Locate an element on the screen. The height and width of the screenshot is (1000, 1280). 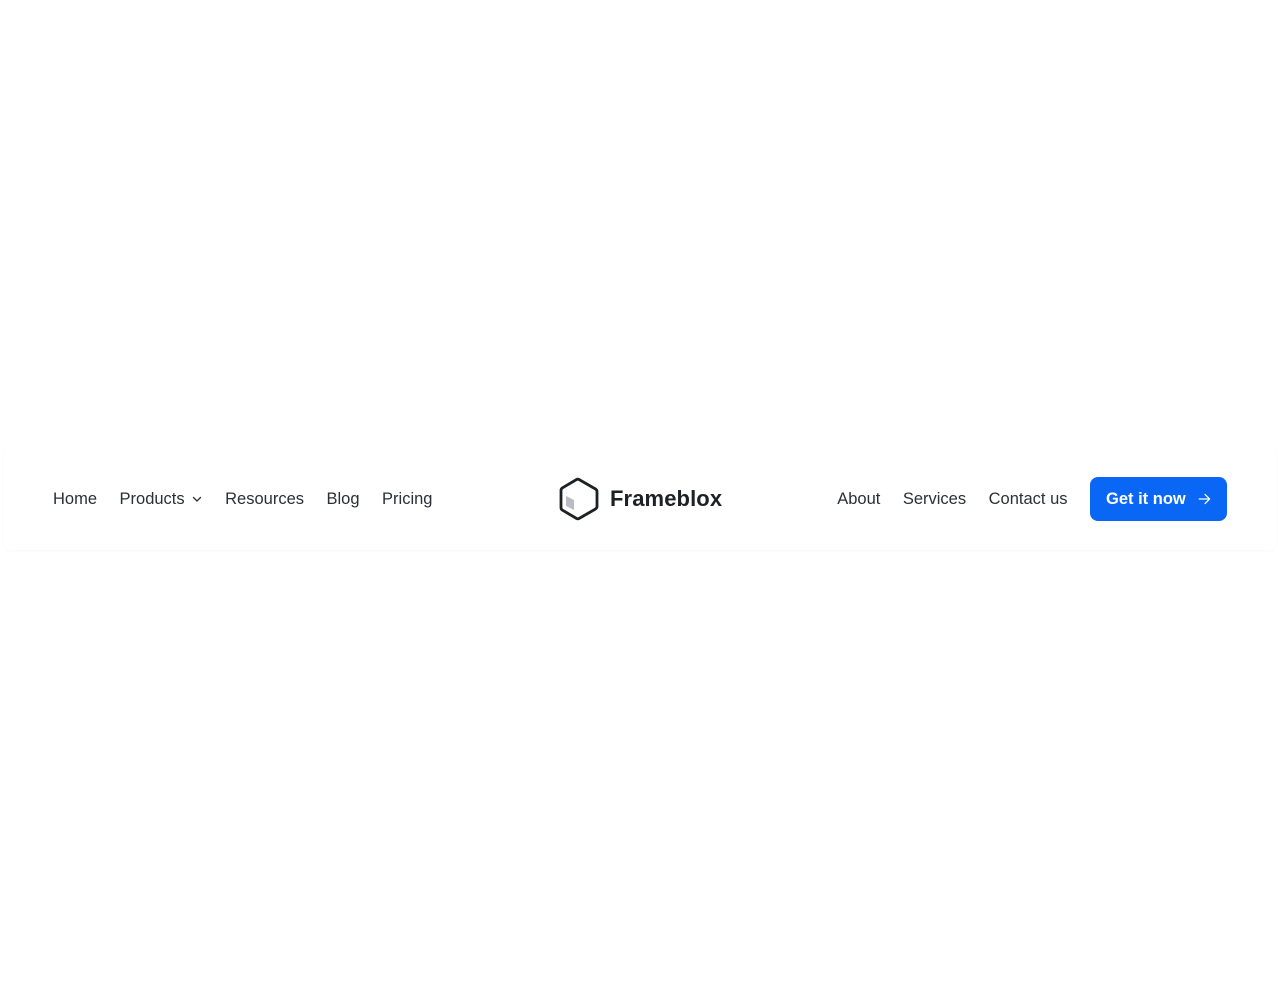
nav-link-blog: Blog is located at coordinates (343, 499).